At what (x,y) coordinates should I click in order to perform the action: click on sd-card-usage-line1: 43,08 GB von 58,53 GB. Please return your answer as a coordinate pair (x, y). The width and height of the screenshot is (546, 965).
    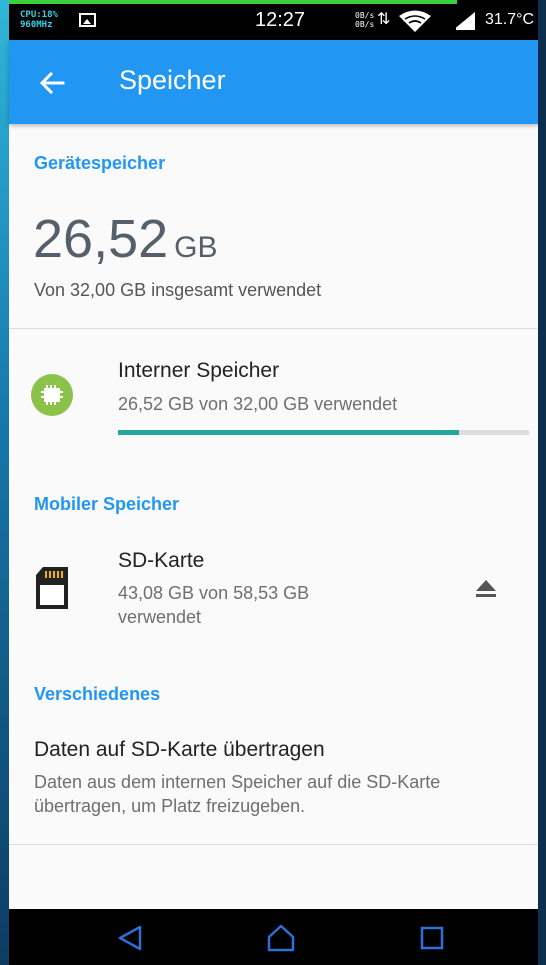
    Looking at the image, I should click on (214, 593).